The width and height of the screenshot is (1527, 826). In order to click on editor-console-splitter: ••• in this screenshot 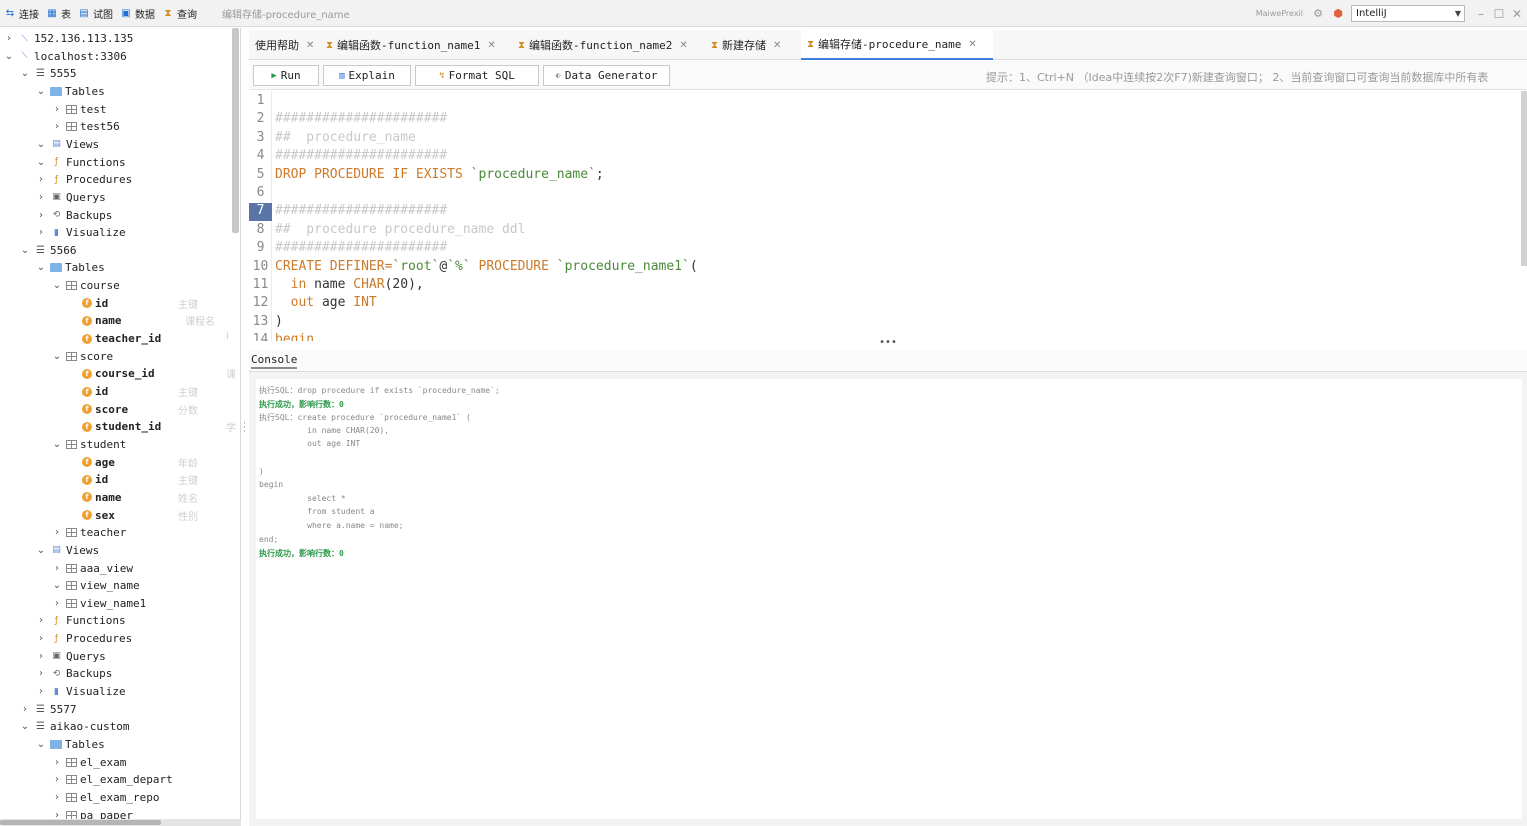, I will do `click(888, 343)`.